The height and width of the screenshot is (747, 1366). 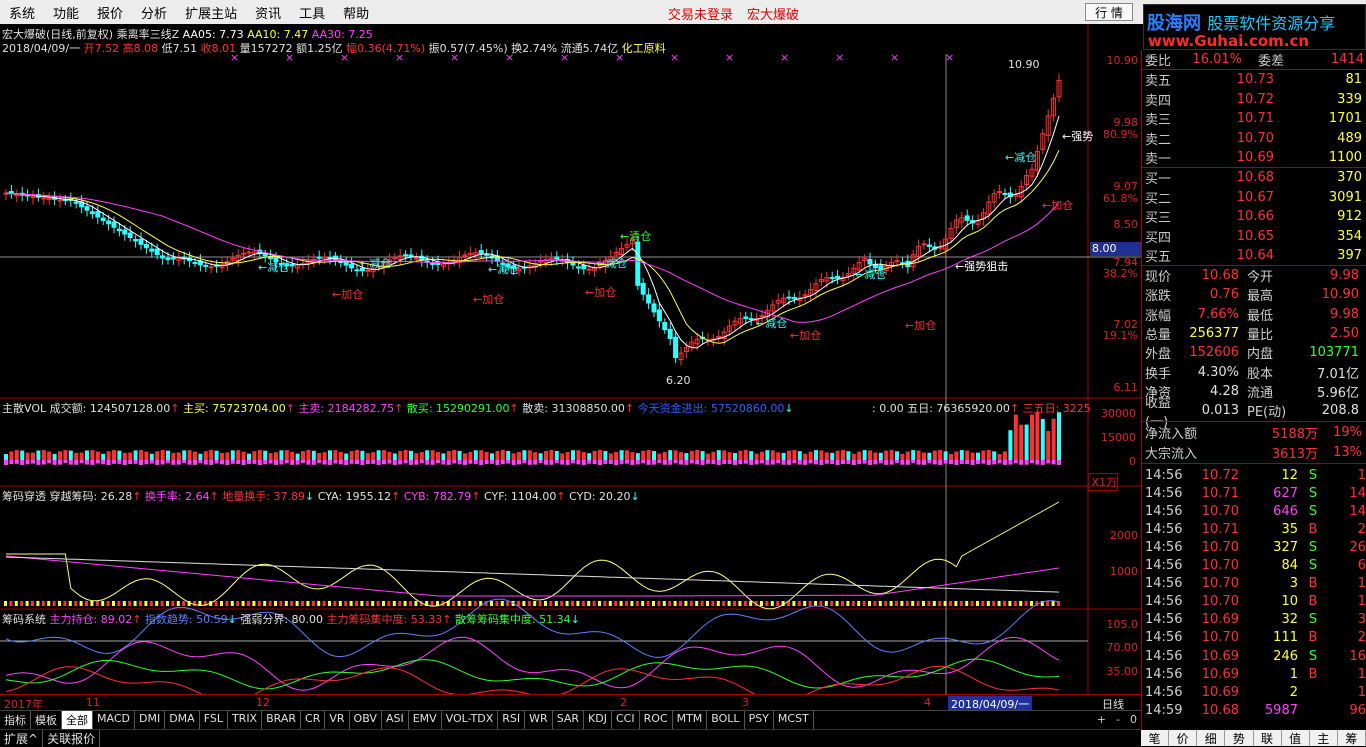 What do you see at coordinates (179, 48) in the screenshot?
I see `quote-low: 低7.51` at bounding box center [179, 48].